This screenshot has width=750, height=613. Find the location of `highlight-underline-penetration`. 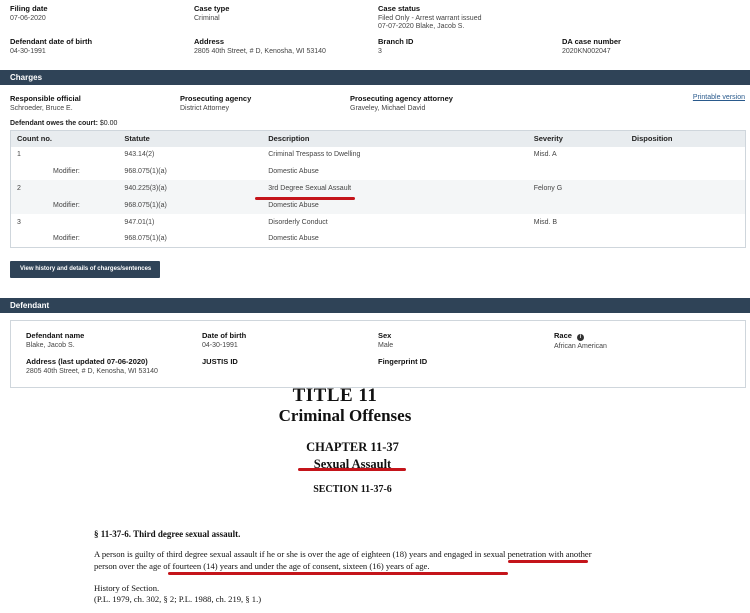

highlight-underline-penetration is located at coordinates (548, 561).